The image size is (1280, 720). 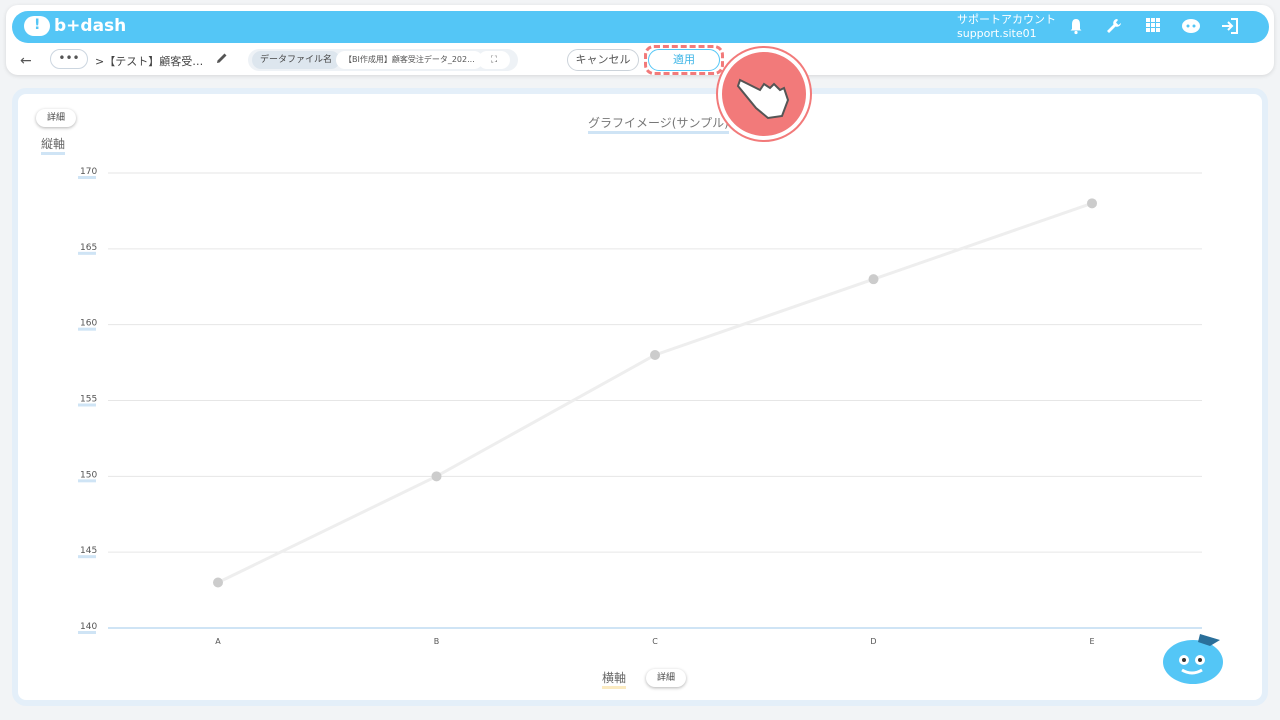 I want to click on y-tick-label: 160, so click(x=88, y=324).